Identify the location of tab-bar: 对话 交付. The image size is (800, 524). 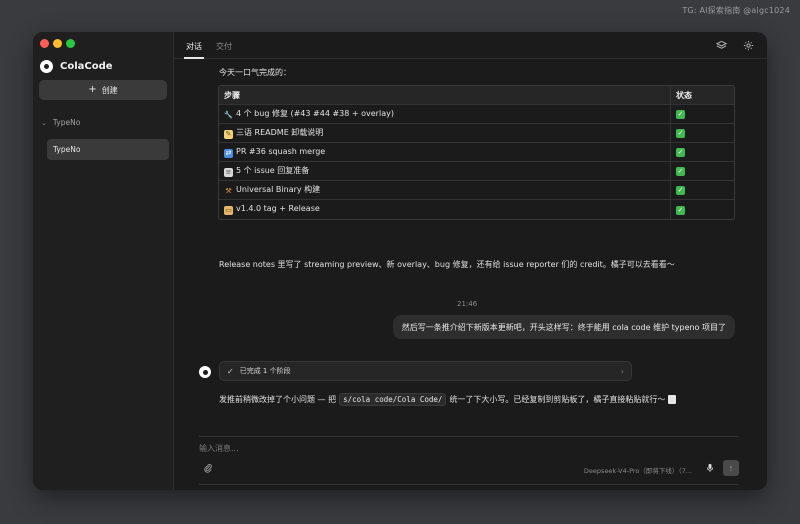
(470, 45).